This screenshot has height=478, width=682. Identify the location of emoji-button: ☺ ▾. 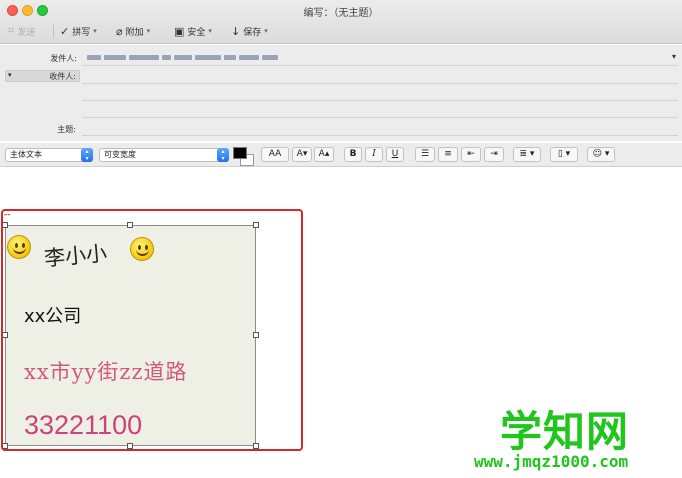
(601, 154).